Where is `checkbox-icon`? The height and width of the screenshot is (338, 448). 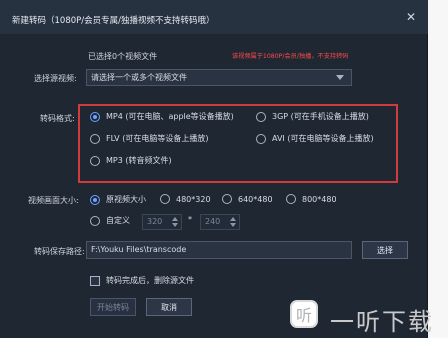 checkbox-icon is located at coordinates (95, 280).